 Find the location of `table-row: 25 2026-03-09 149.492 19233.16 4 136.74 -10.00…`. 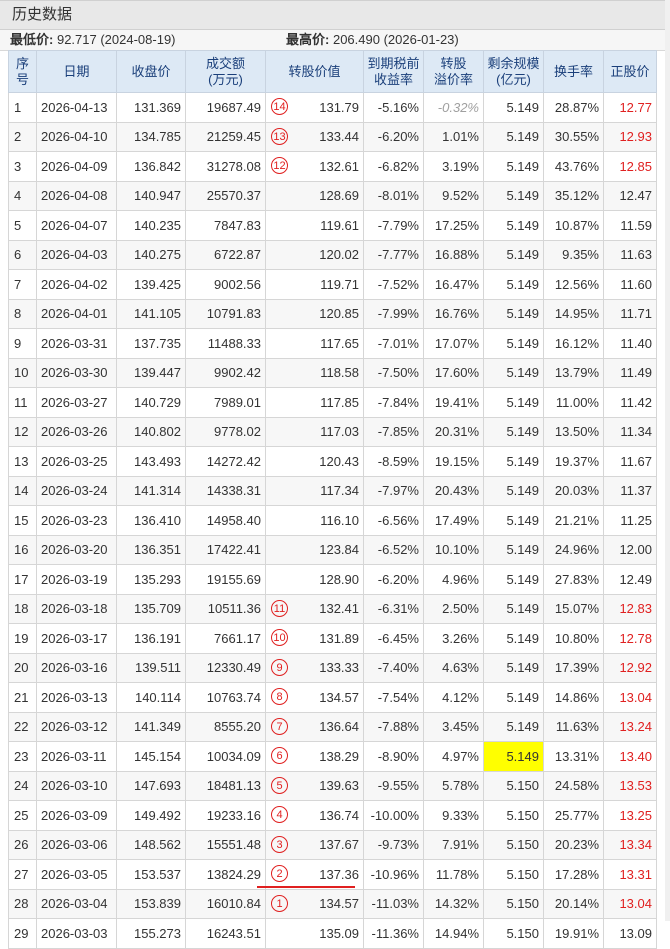

table-row: 25 2026-03-09 149.492 19233.16 4 136.74 -10.00… is located at coordinates (332, 815).